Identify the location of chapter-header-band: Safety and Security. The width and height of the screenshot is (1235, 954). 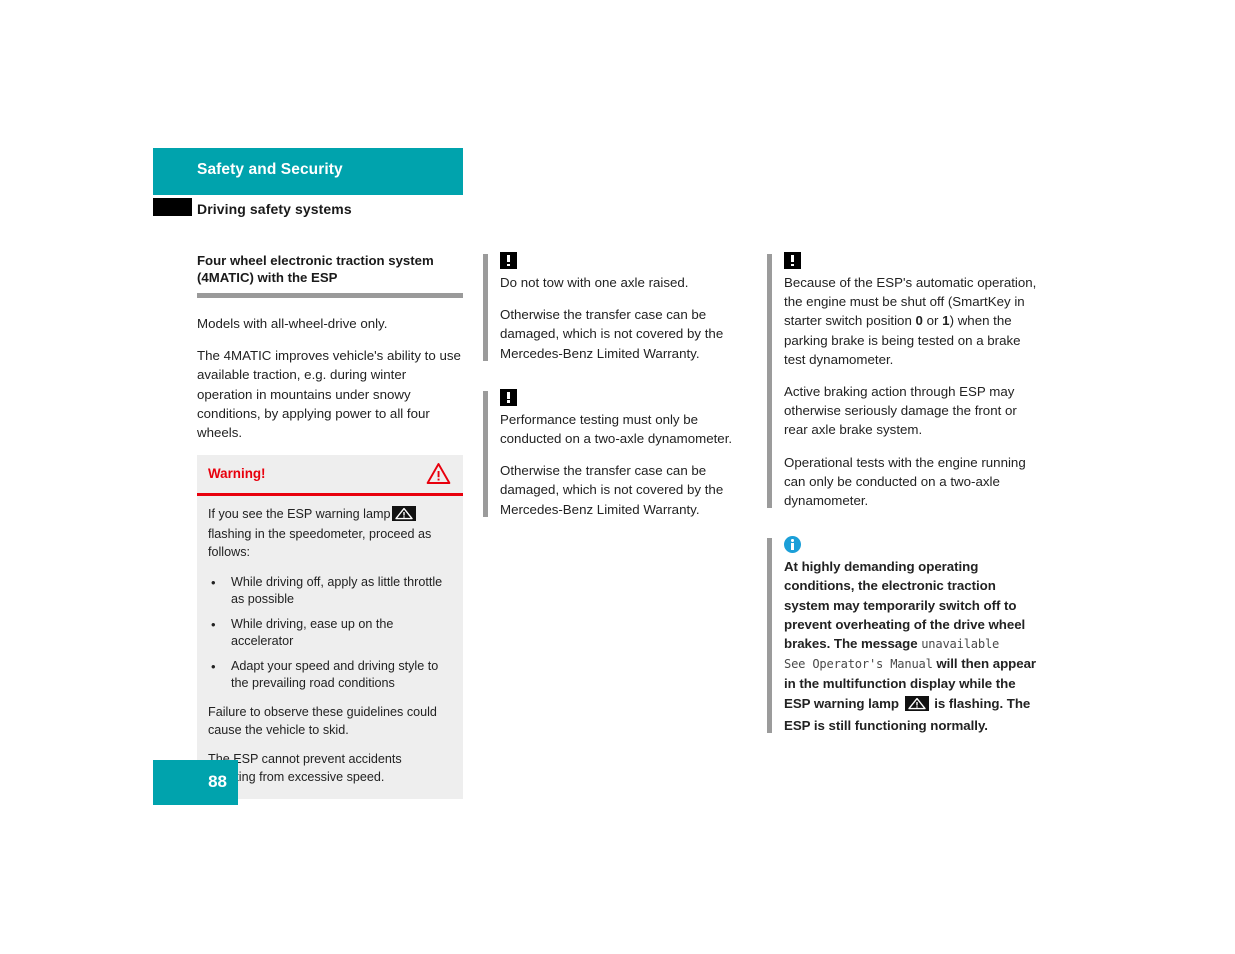
(308, 171).